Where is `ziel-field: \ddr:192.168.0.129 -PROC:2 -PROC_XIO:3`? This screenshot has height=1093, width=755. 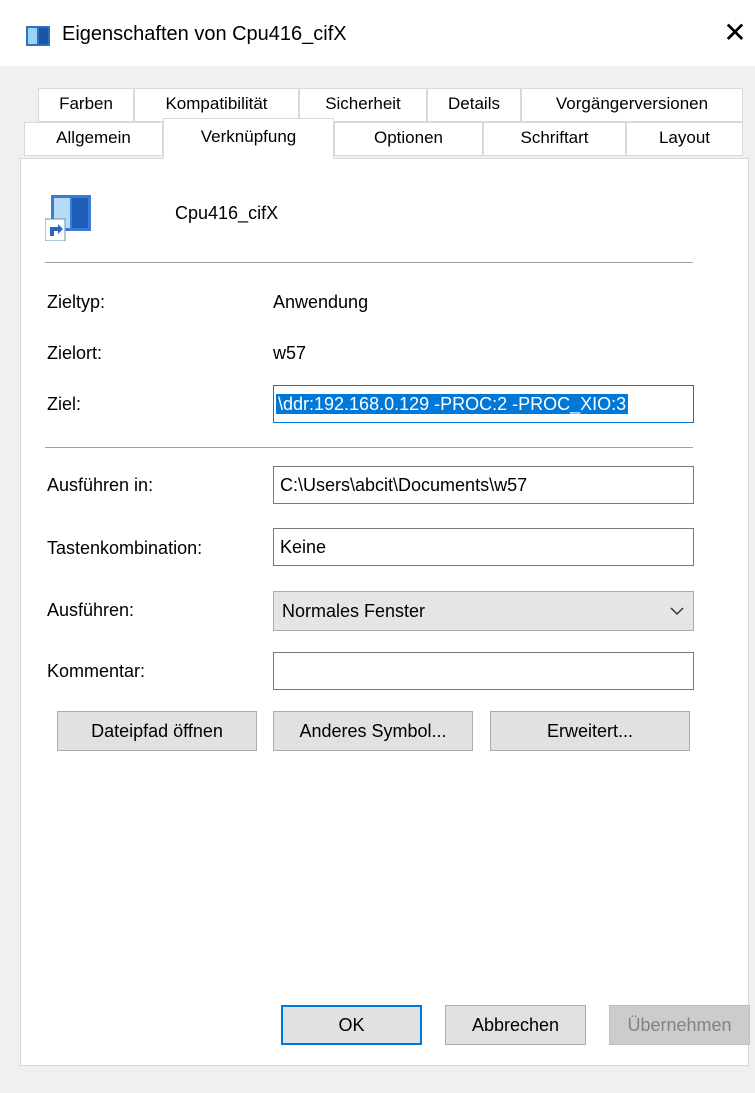
ziel-field: \ddr:192.168.0.129 -PROC:2 -PROC_XIO:3 is located at coordinates (483, 404).